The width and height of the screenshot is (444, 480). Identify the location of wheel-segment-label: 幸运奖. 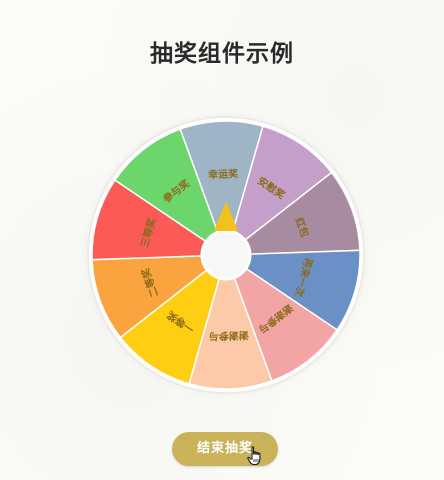
(223, 174).